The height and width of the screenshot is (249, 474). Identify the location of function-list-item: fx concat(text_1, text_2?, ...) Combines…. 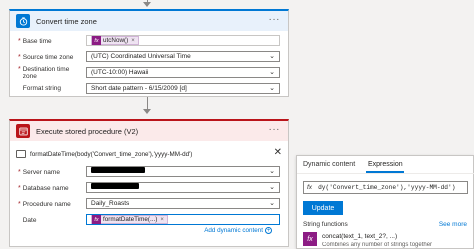
(385, 240).